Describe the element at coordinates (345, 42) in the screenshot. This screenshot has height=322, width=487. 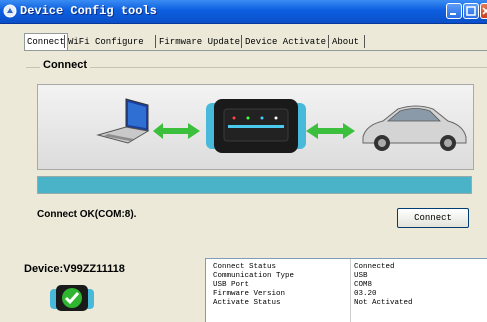
I see `tab-about: About` at that location.